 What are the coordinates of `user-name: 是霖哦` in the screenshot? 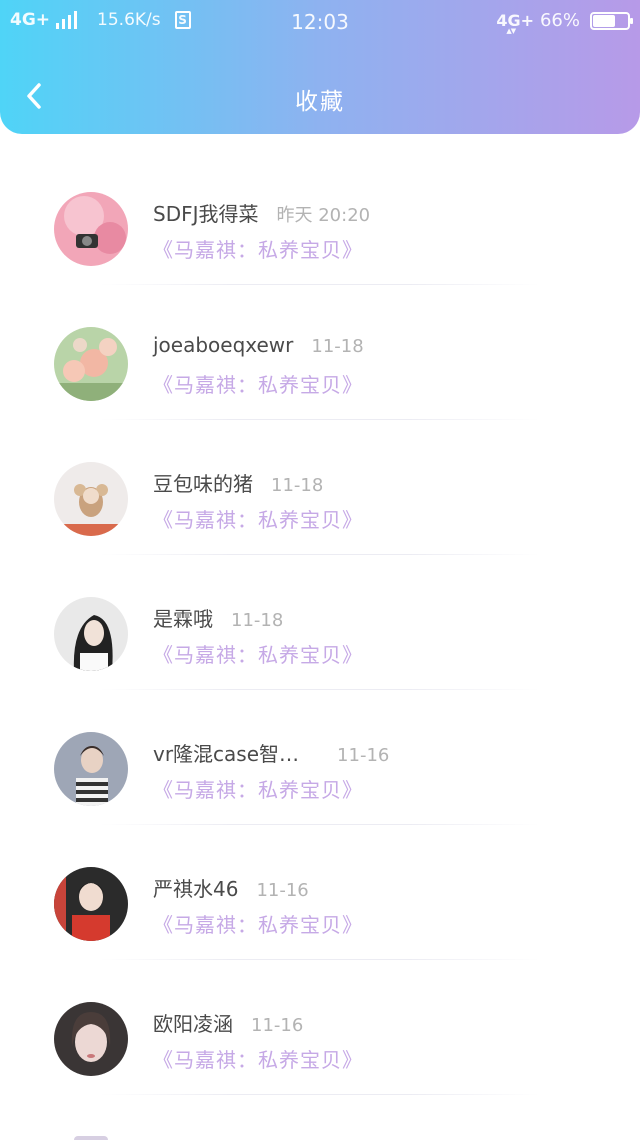 It's located at (183, 619).